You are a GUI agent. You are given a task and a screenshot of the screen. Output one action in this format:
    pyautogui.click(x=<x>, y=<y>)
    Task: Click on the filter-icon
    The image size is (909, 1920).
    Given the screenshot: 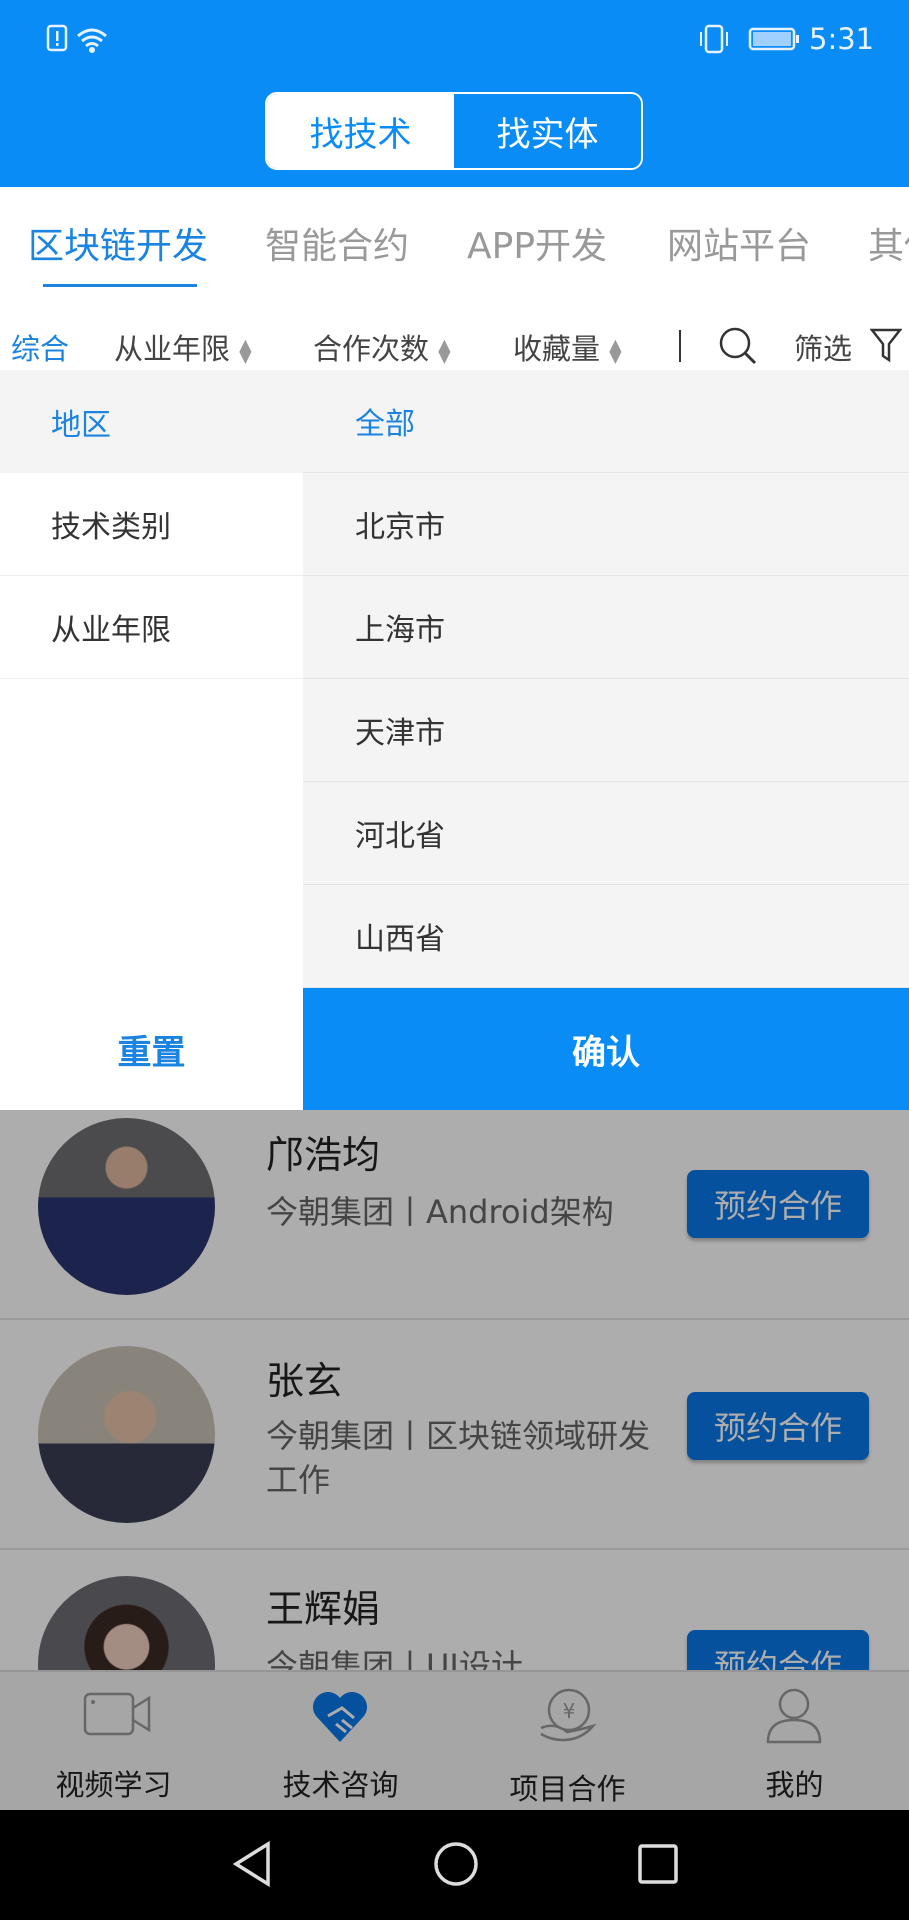 What is the action you would take?
    pyautogui.click(x=886, y=346)
    